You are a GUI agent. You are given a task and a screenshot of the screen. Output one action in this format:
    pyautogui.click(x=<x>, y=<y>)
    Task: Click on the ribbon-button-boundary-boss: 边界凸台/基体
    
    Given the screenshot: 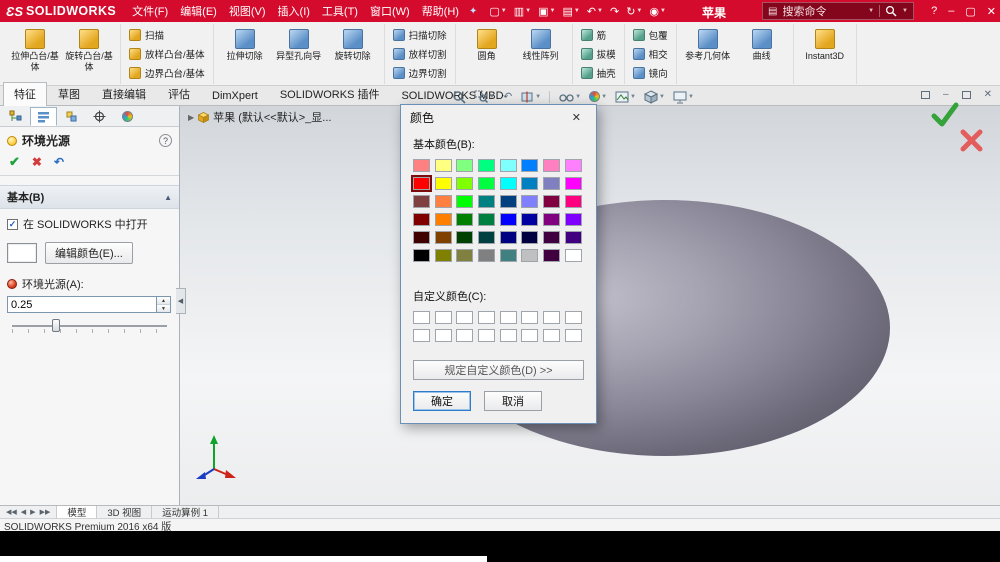 What is the action you would take?
    pyautogui.click(x=167, y=73)
    